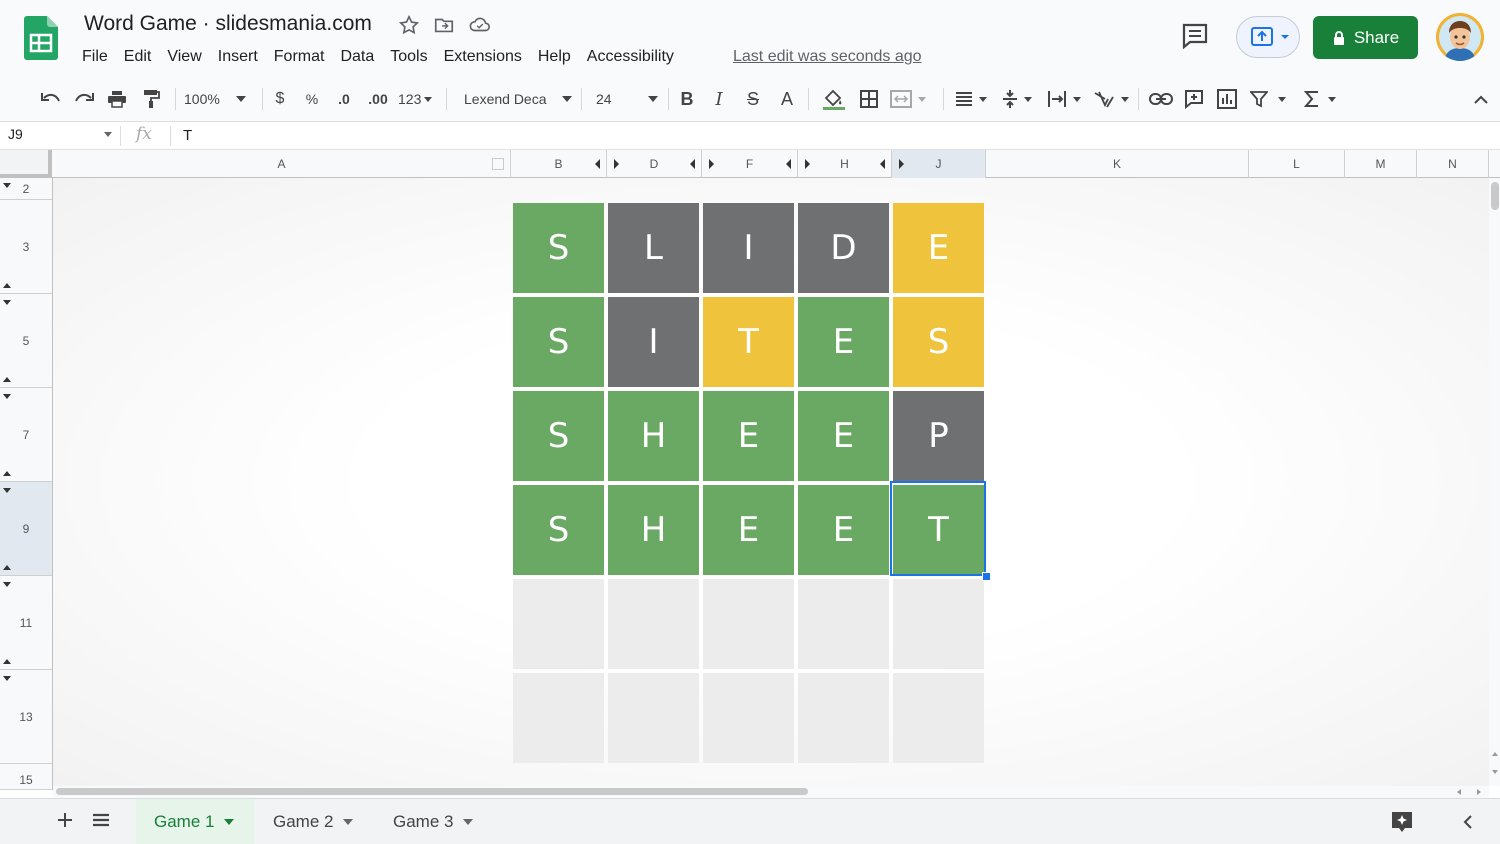  Describe the element at coordinates (409, 25) in the screenshot. I see `star-icon` at that location.